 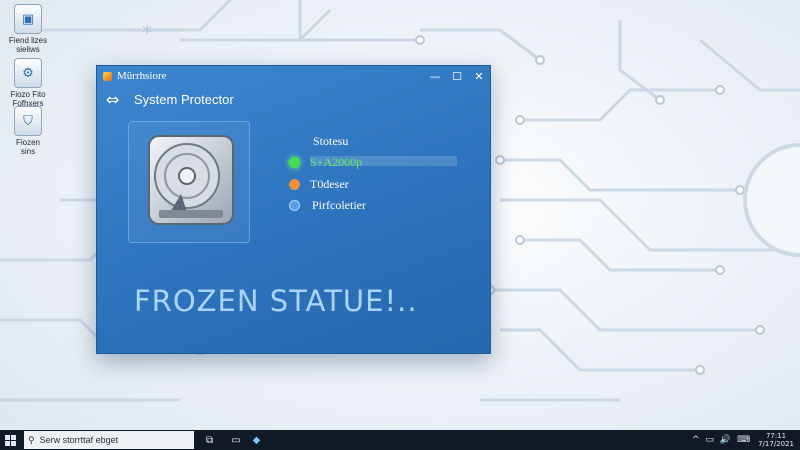 What do you see at coordinates (294, 184) in the screenshot?
I see `orange-status-dot-icon` at bounding box center [294, 184].